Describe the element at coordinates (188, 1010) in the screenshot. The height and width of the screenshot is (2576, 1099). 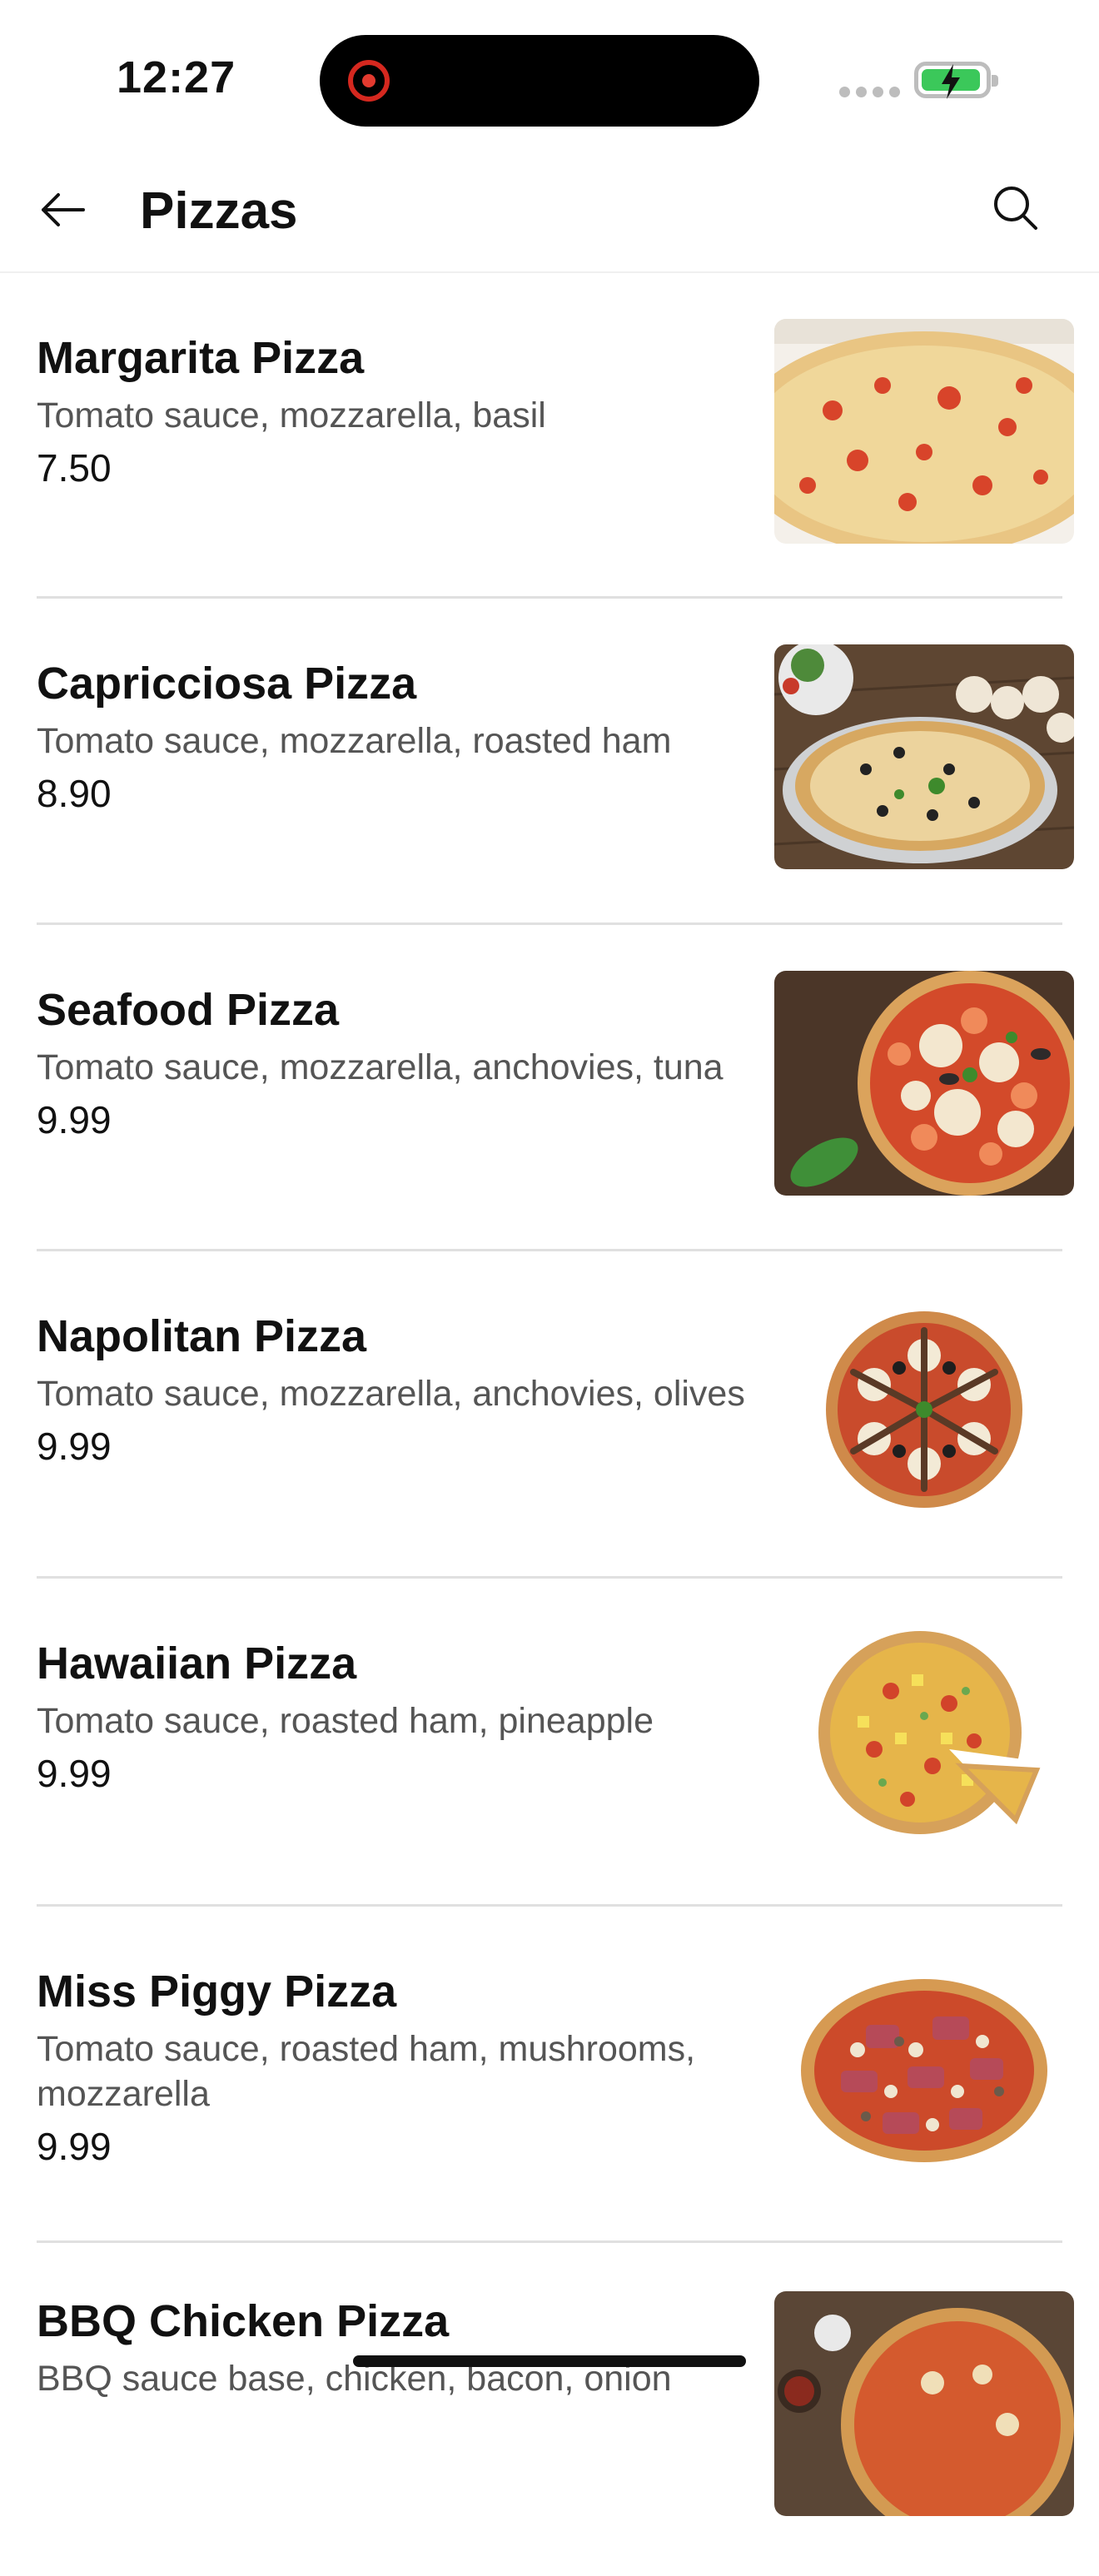
I see `pizza-name: Seafood Pizza` at that location.